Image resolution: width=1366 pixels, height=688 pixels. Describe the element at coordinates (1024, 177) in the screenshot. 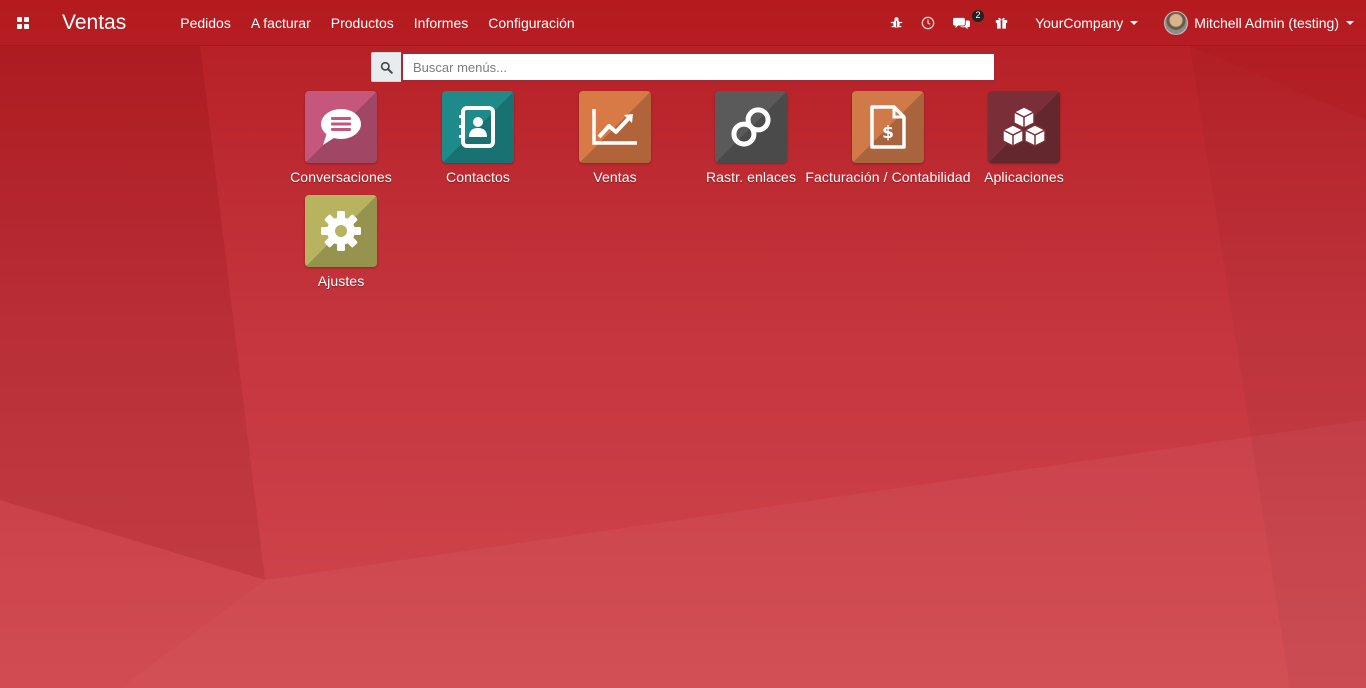

I see `app-label: Aplicaciones` at that location.